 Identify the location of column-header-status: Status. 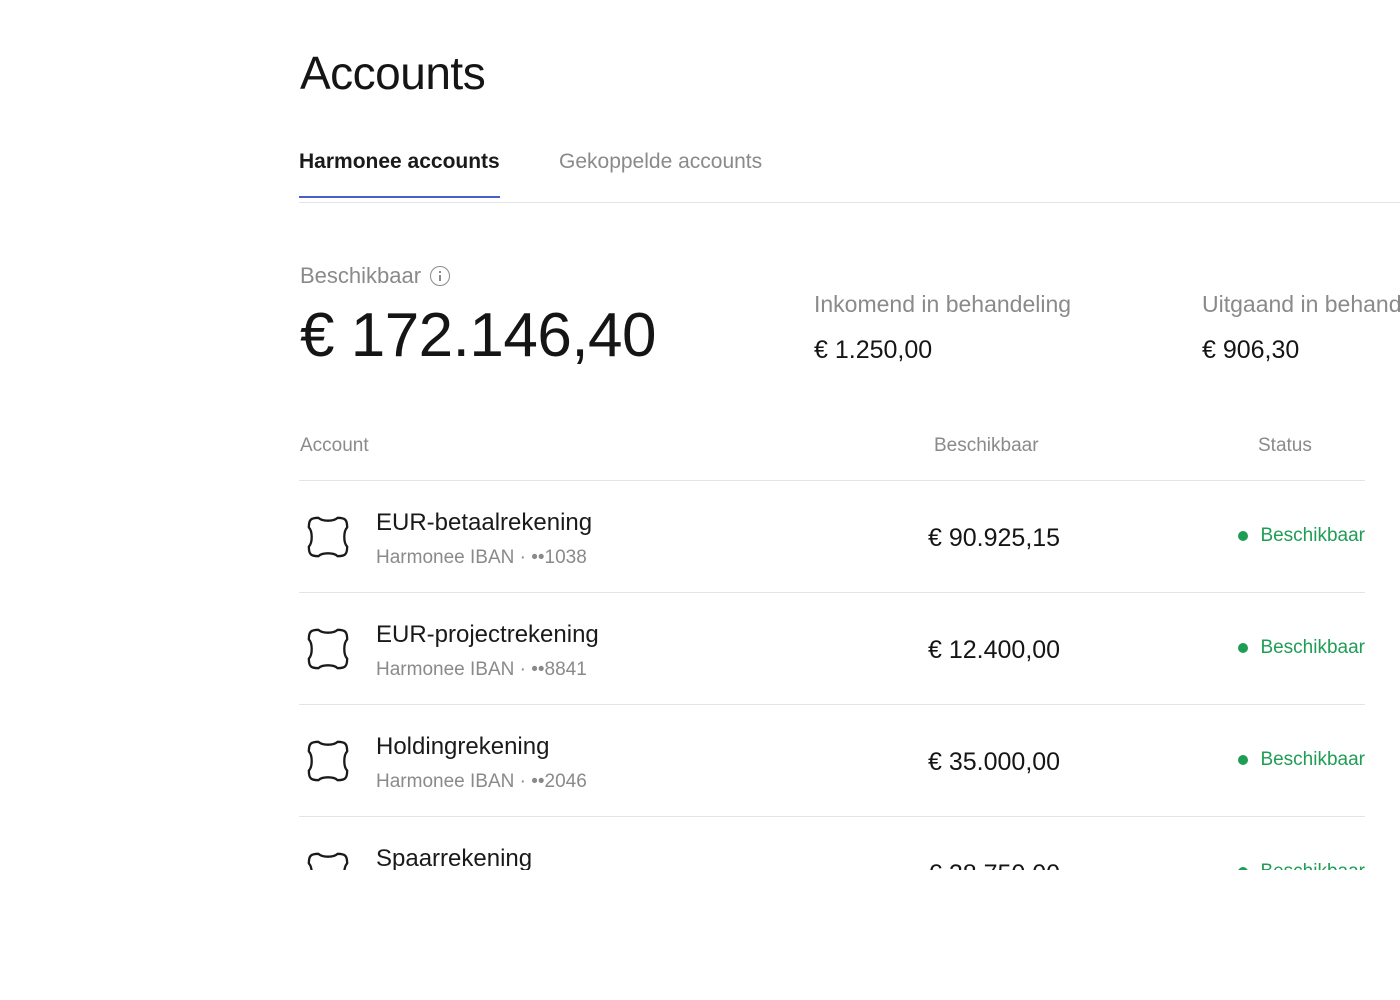
(1285, 445).